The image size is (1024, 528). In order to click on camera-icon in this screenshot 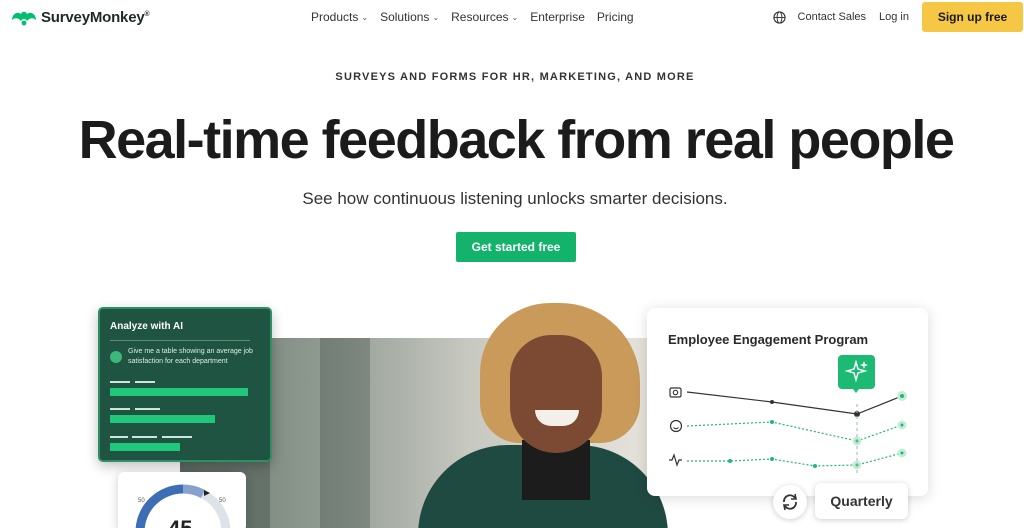, I will do `click(675, 392)`.